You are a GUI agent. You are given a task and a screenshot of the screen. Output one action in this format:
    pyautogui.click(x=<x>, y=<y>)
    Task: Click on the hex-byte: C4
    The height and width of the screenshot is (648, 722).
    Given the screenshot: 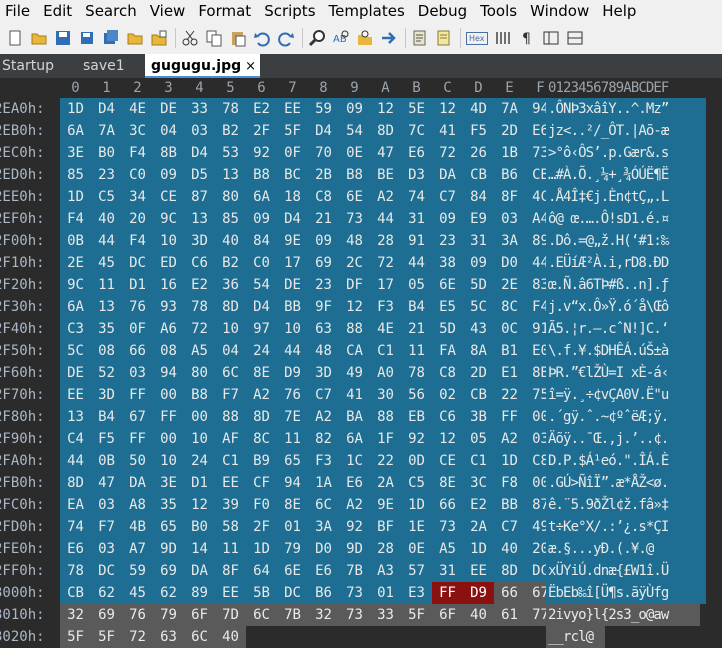 What is the action you would take?
    pyautogui.click(x=75, y=439)
    